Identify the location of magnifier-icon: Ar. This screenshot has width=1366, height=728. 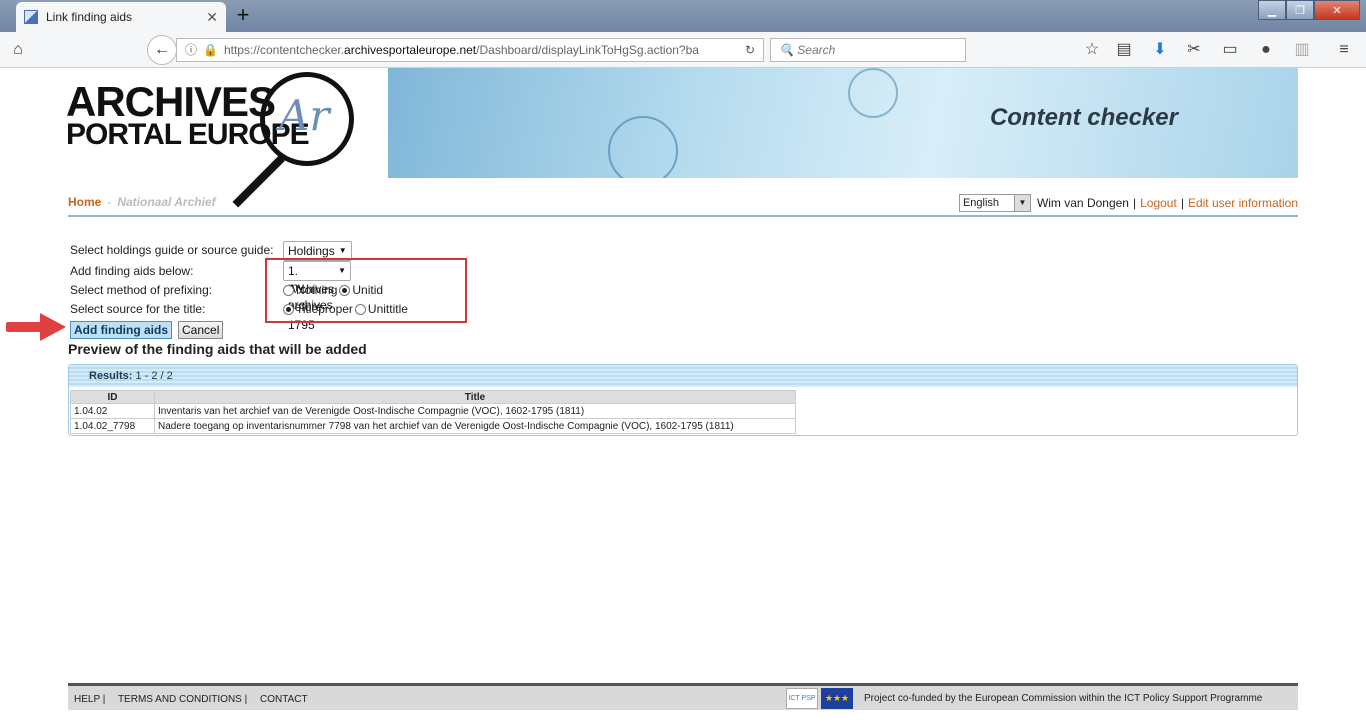
(307, 119).